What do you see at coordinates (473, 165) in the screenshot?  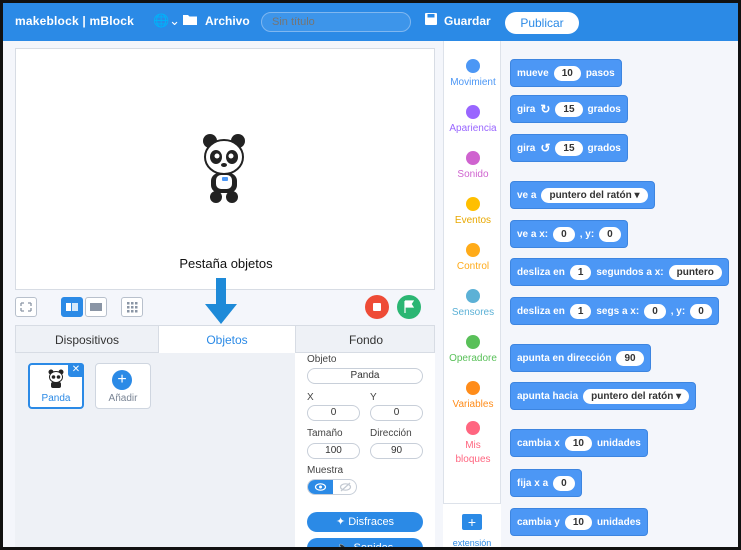 I see `category-sound: Sonido` at bounding box center [473, 165].